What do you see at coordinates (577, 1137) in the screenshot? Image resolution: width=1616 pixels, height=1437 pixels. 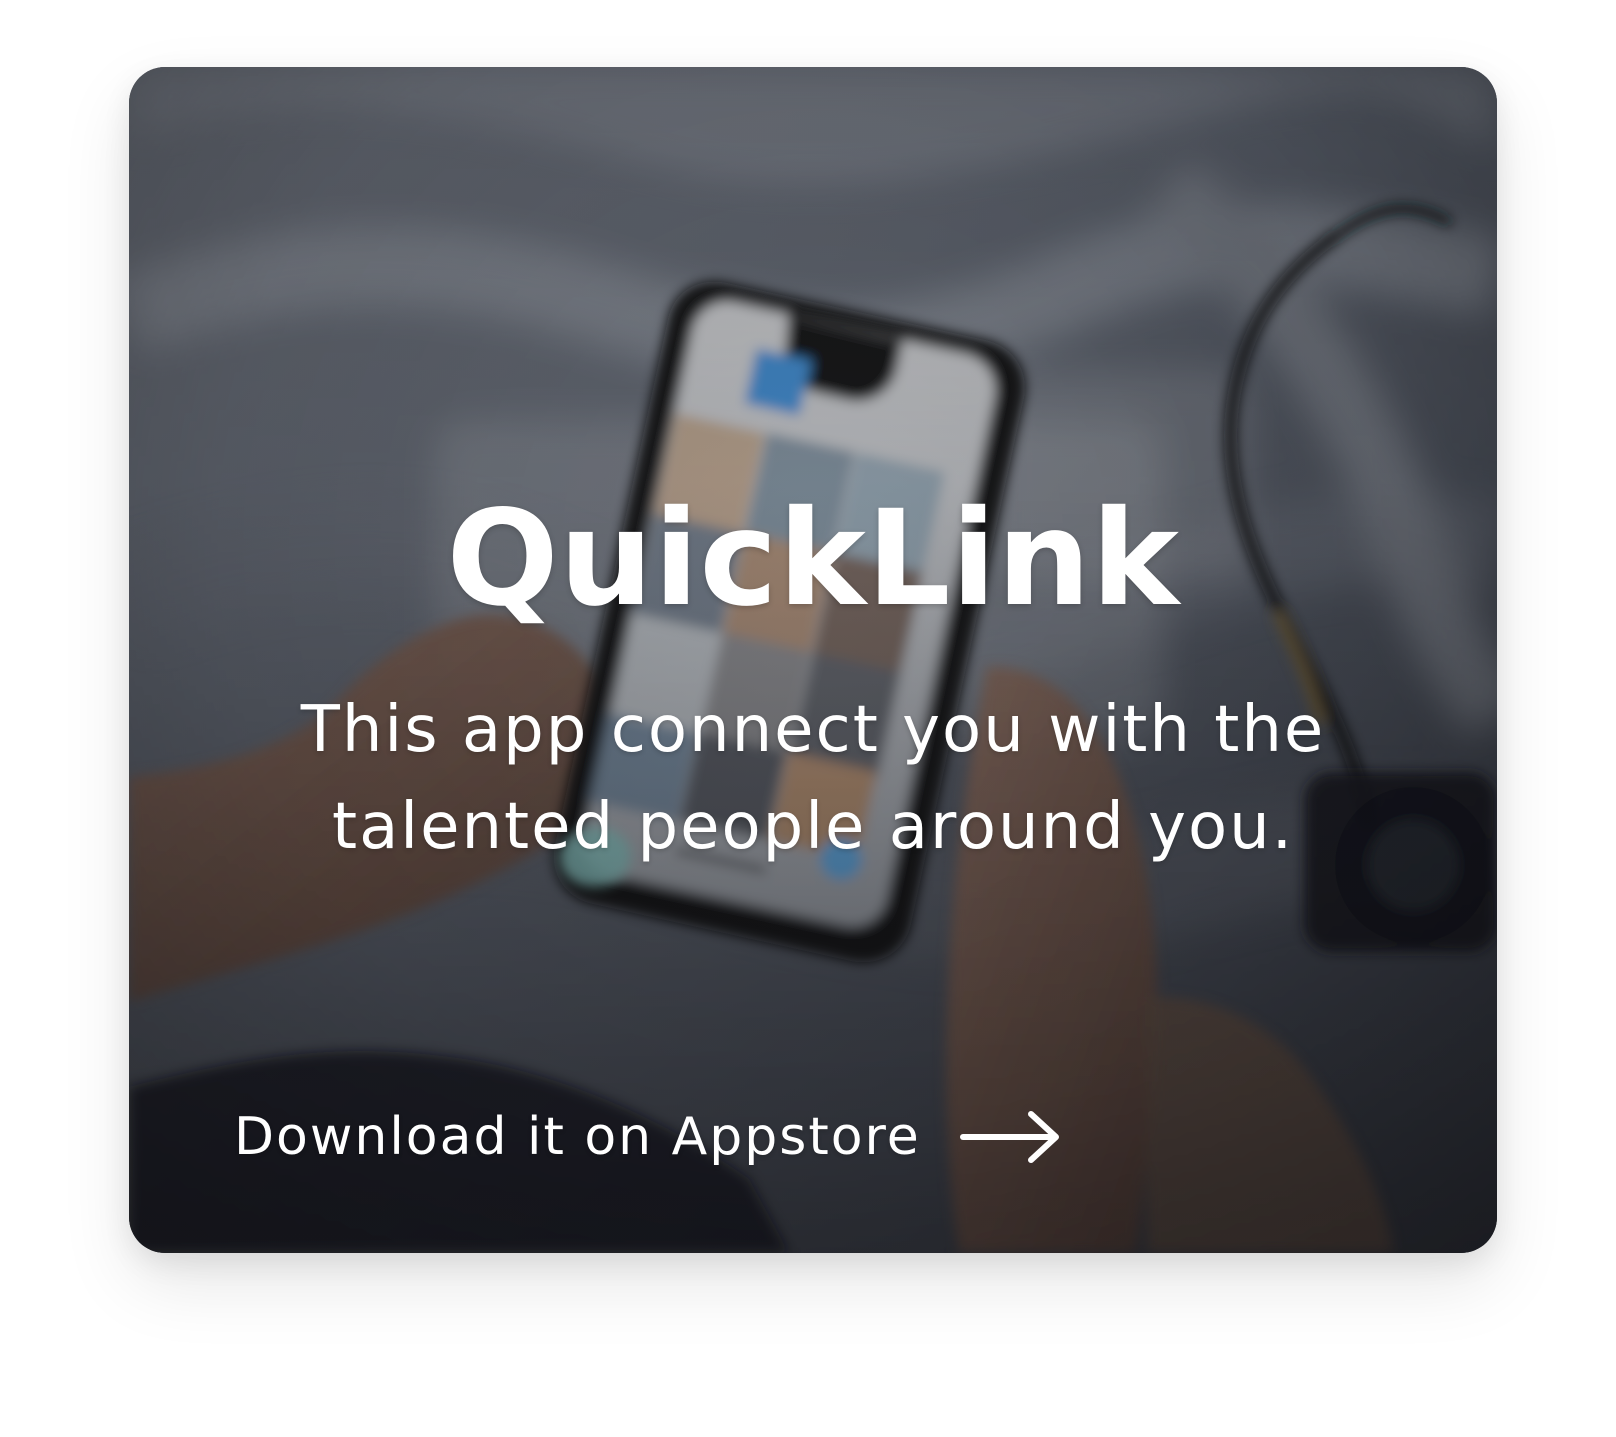 I see `download-appstore-label: Download it on Appstore` at bounding box center [577, 1137].